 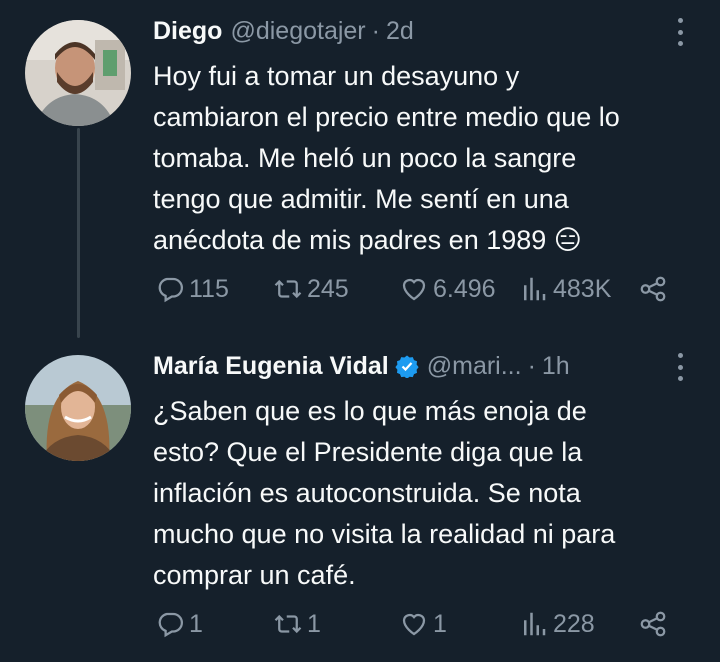 I want to click on verified-badge-icon, so click(x=407, y=366).